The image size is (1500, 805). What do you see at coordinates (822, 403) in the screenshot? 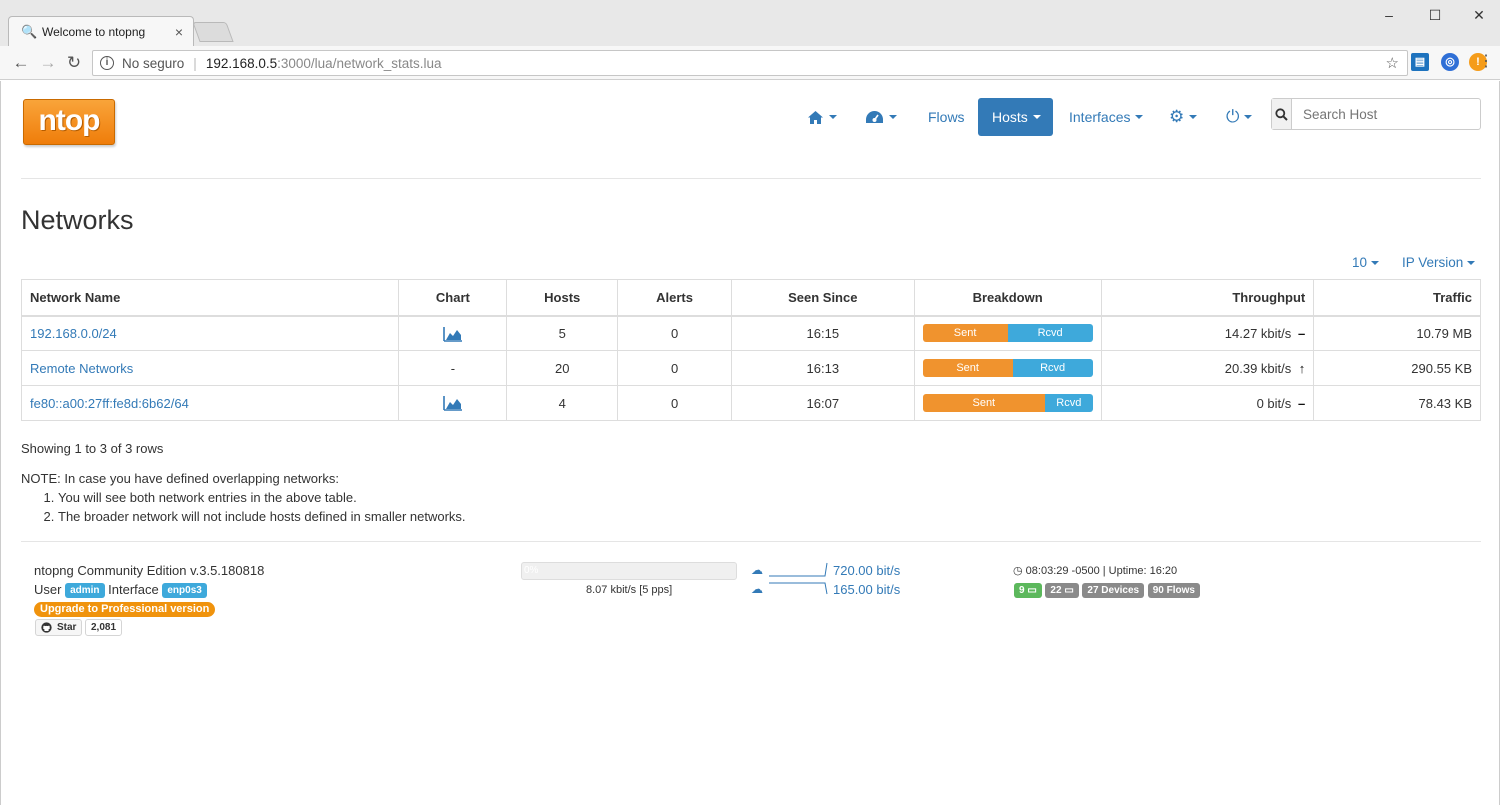
I see `seen-since: 16:07` at bounding box center [822, 403].